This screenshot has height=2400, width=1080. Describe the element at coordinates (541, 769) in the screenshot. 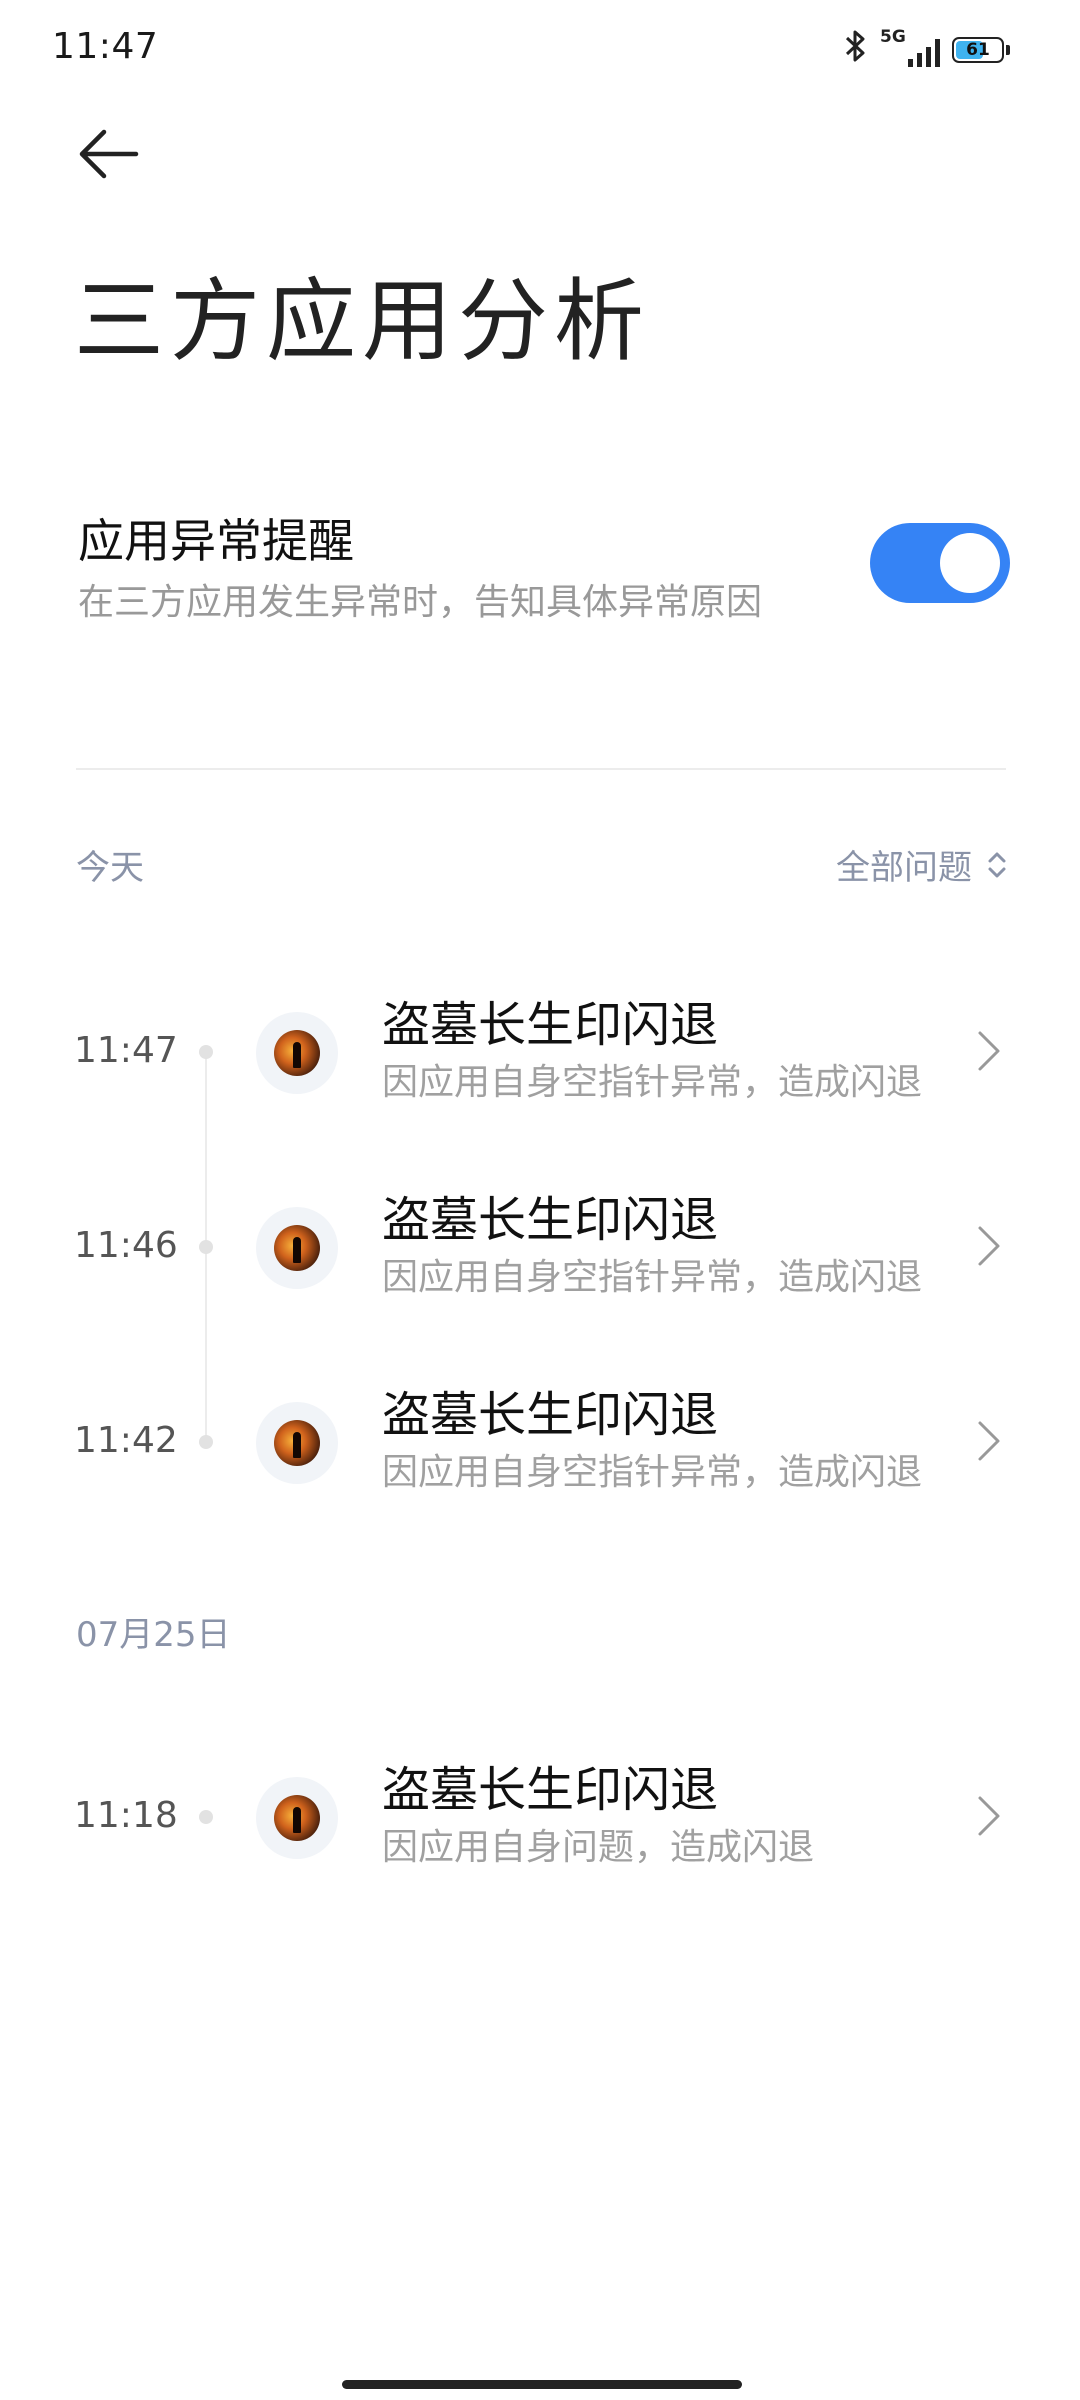

I see `divider` at that location.